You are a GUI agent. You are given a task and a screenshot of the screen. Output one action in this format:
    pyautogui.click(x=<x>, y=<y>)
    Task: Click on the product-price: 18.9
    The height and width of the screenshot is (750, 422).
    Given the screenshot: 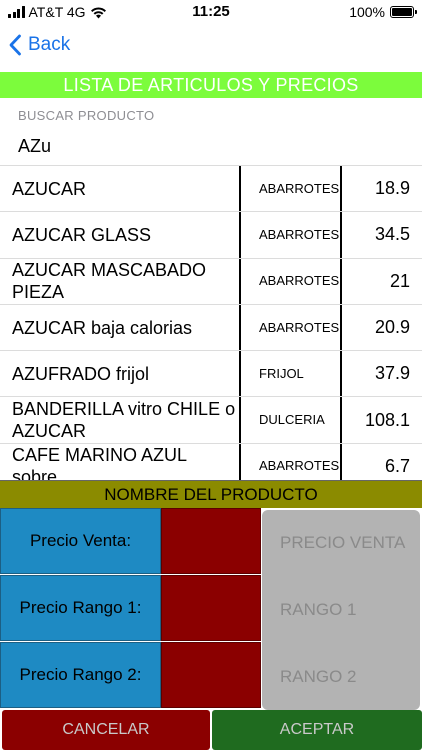 What is the action you would take?
    pyautogui.click(x=392, y=188)
    